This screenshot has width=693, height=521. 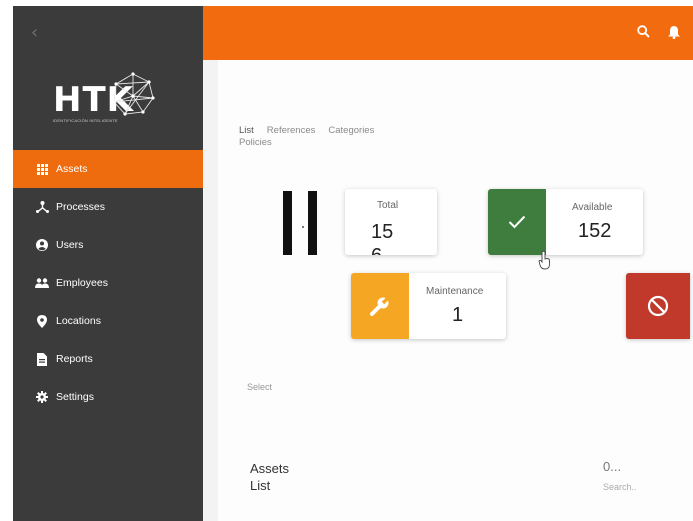 I want to click on stat-card-total: Total 156, so click(x=391, y=222).